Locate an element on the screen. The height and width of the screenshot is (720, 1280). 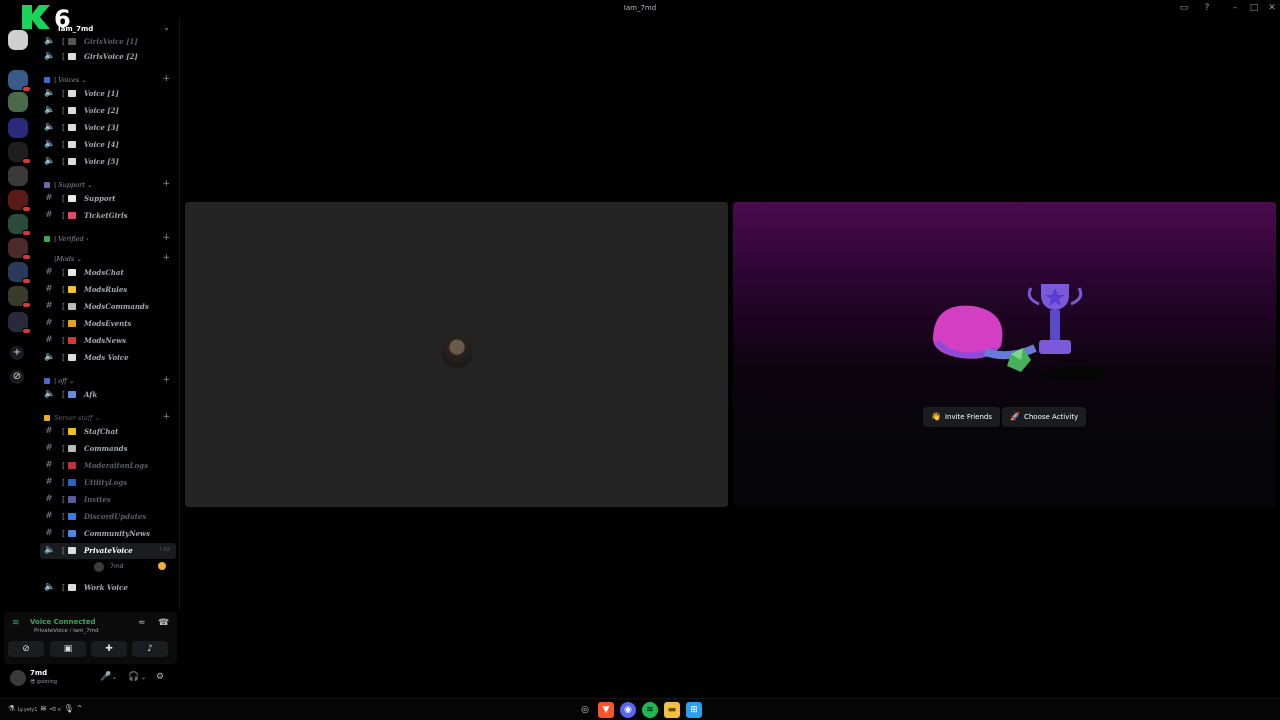
category-verified: | Verified › + is located at coordinates (109, 240).